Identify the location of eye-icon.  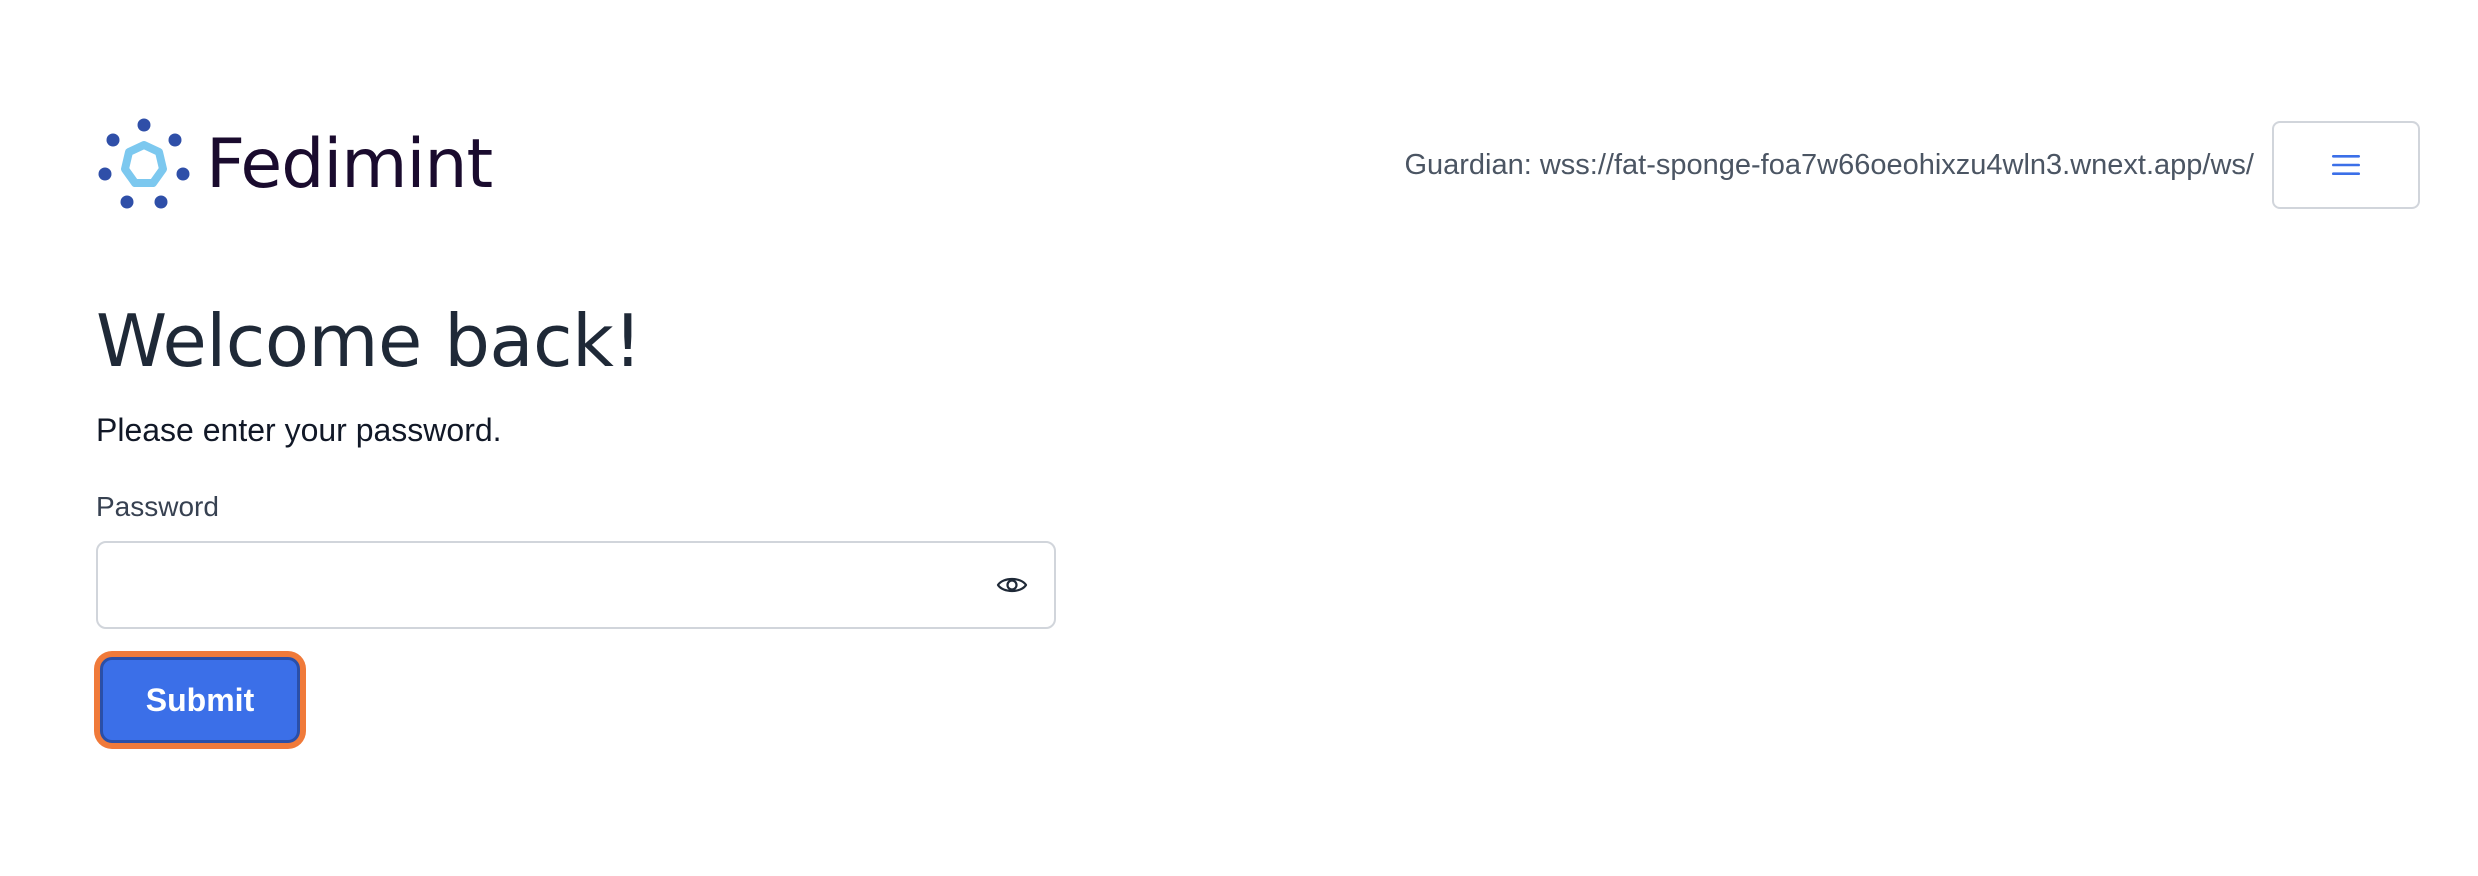
(1012, 585).